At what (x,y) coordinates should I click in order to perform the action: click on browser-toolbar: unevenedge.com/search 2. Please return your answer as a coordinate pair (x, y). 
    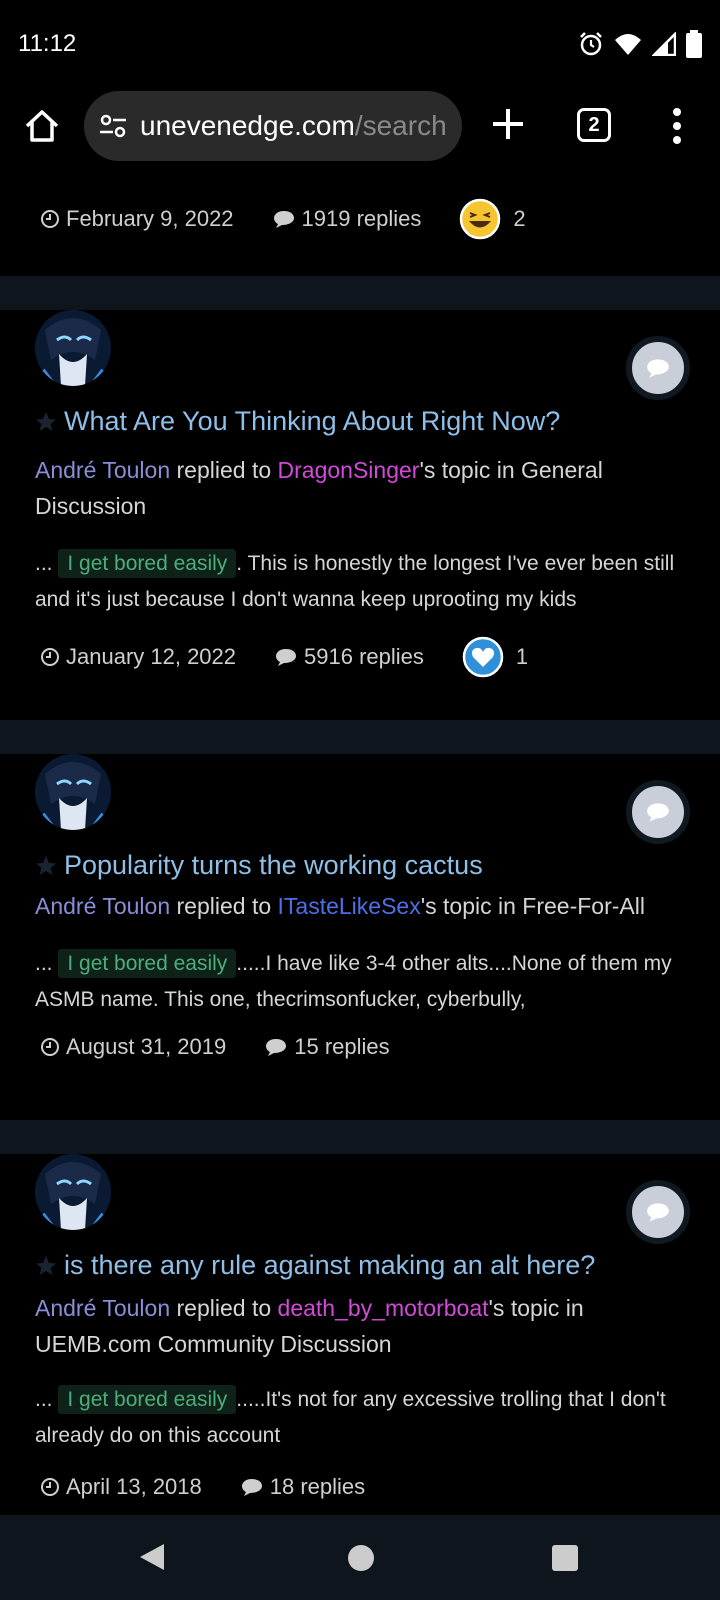
    Looking at the image, I should click on (360, 126).